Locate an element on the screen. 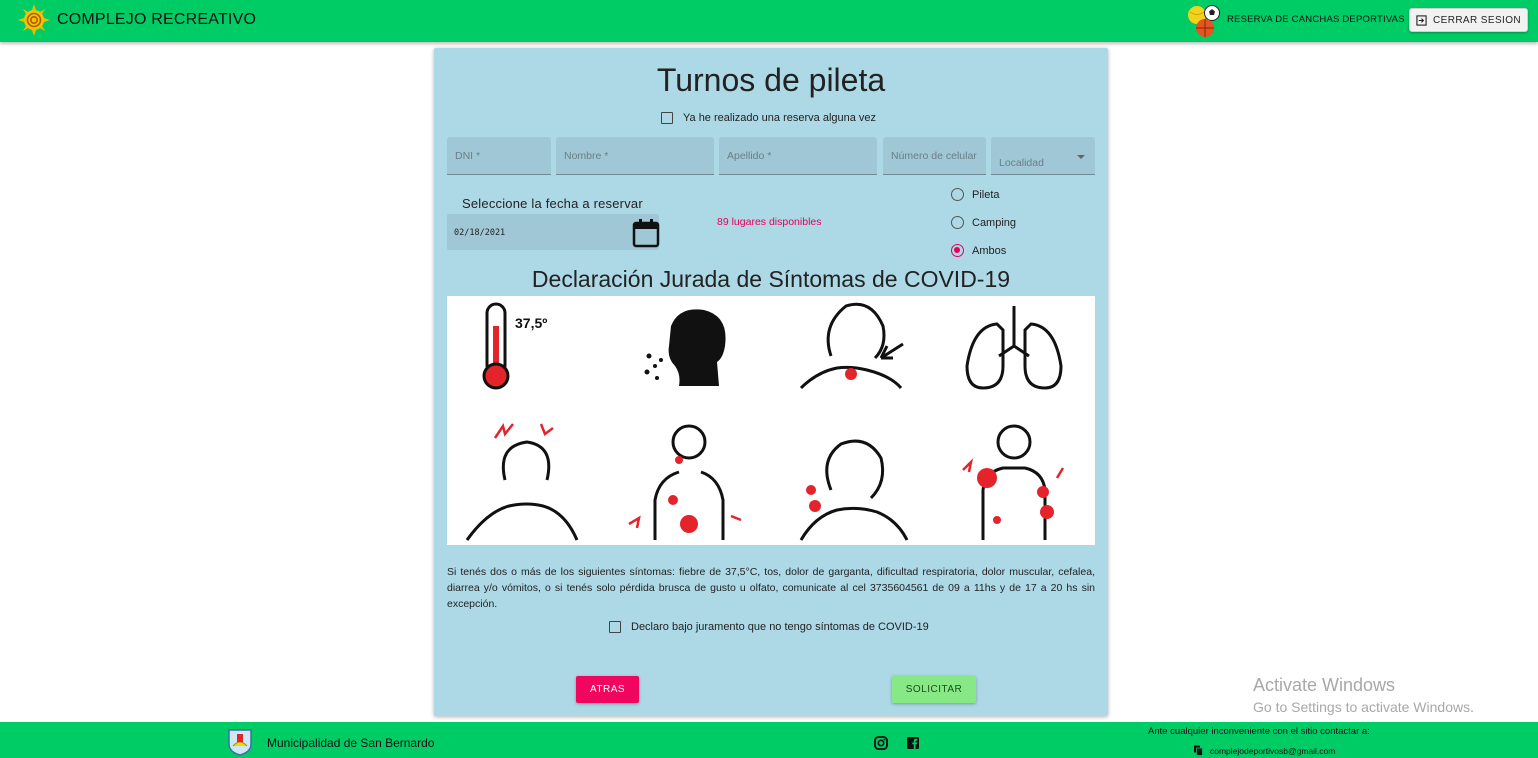  lungs-icon is located at coordinates (1014, 348).